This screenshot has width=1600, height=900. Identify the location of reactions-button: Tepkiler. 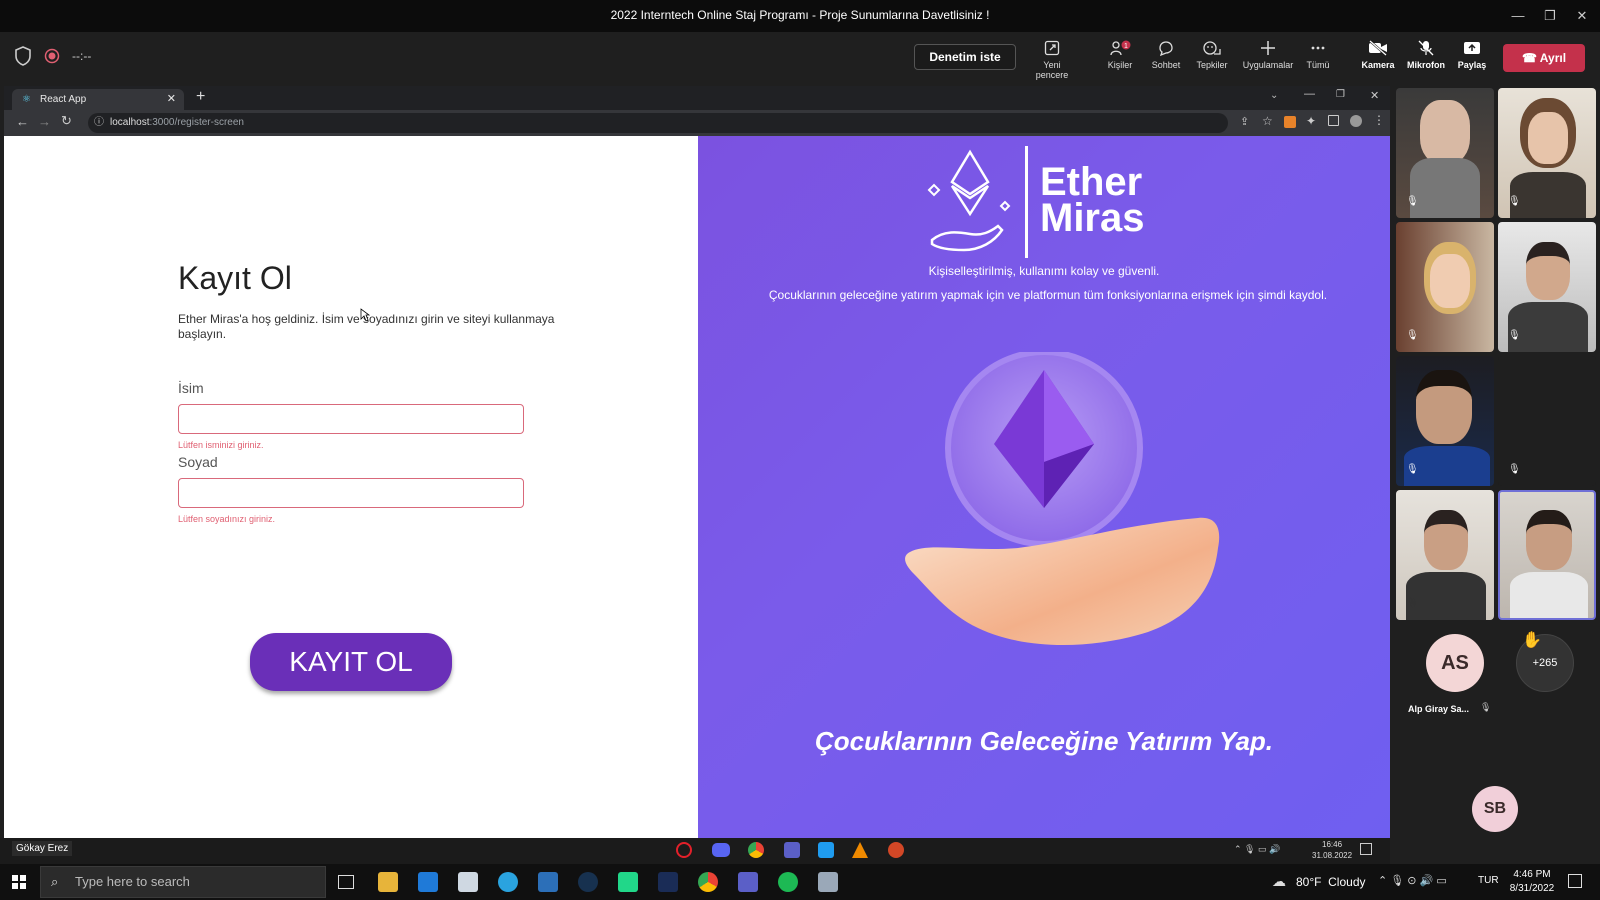
(1212, 58).